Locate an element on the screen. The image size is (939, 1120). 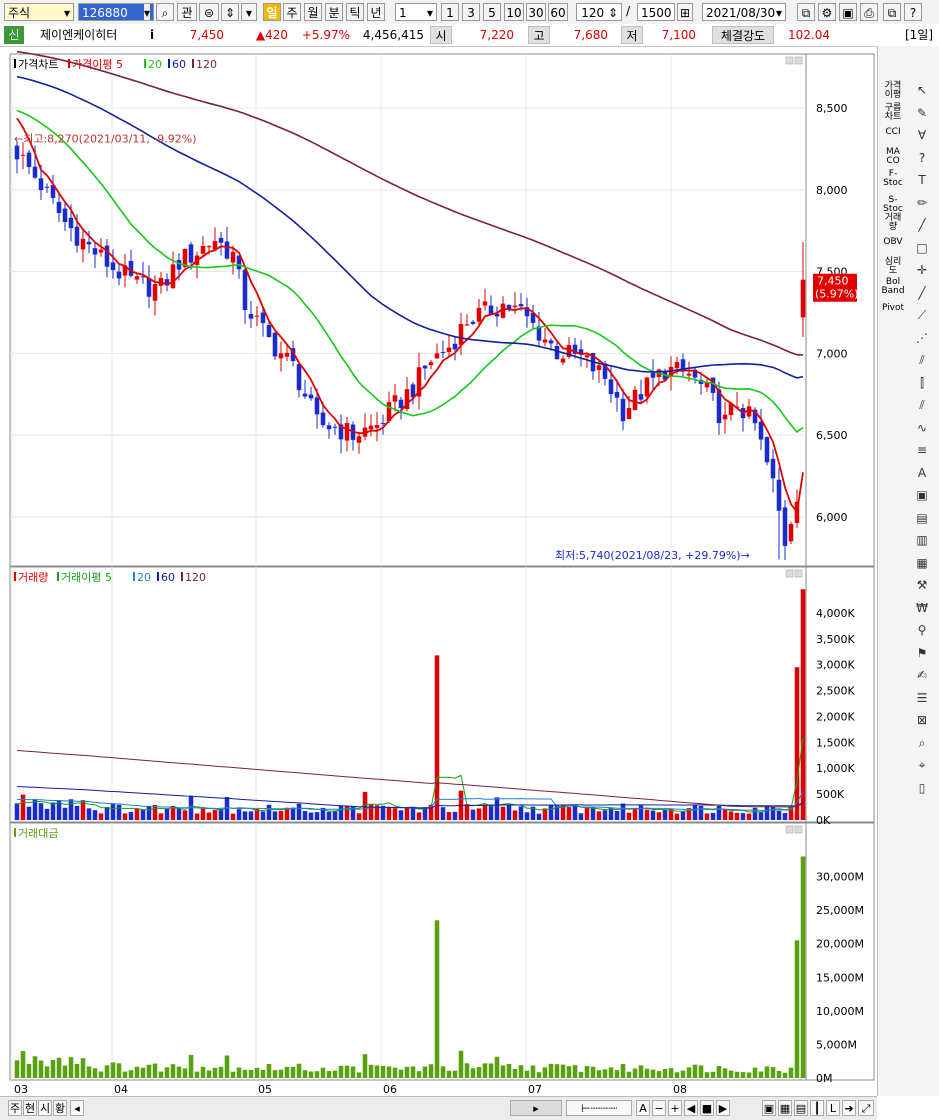
info-icon: i is located at coordinates (157, 35).